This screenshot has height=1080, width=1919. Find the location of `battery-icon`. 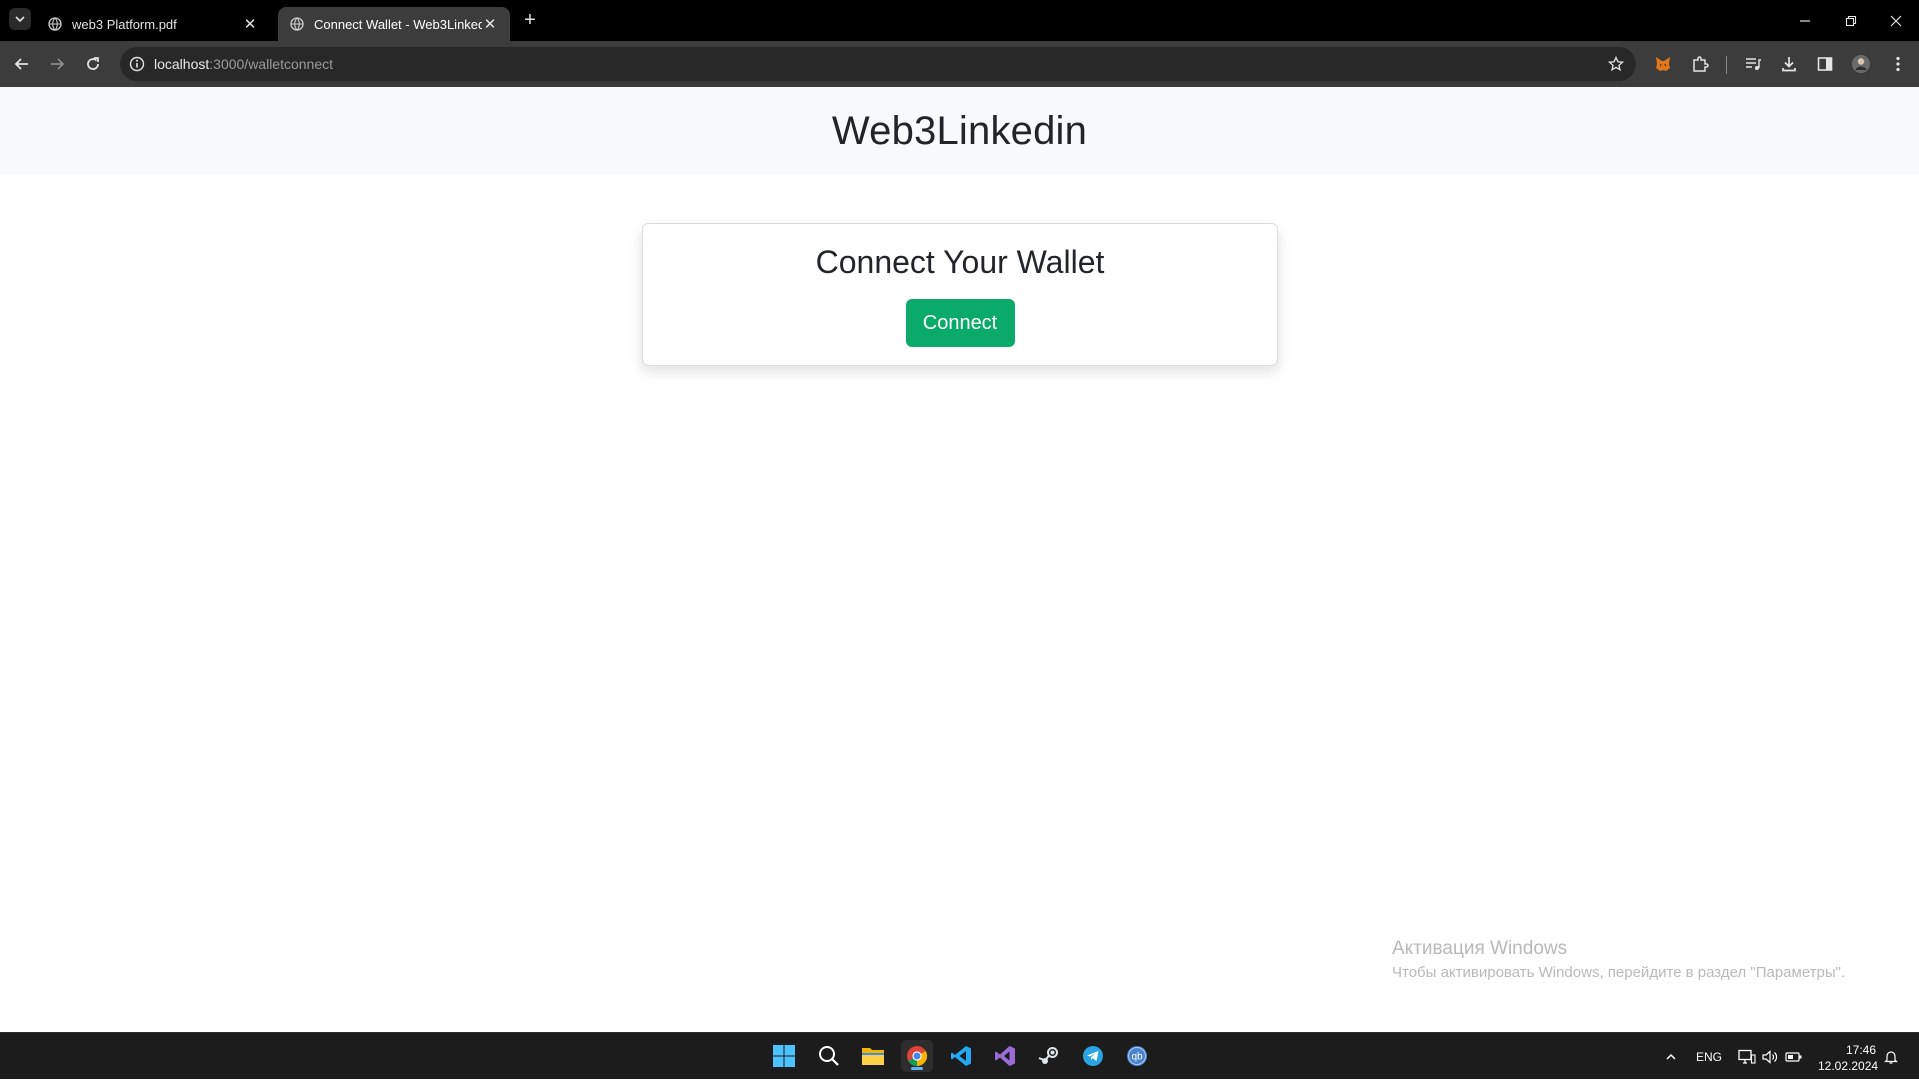

battery-icon is located at coordinates (1794, 1056).